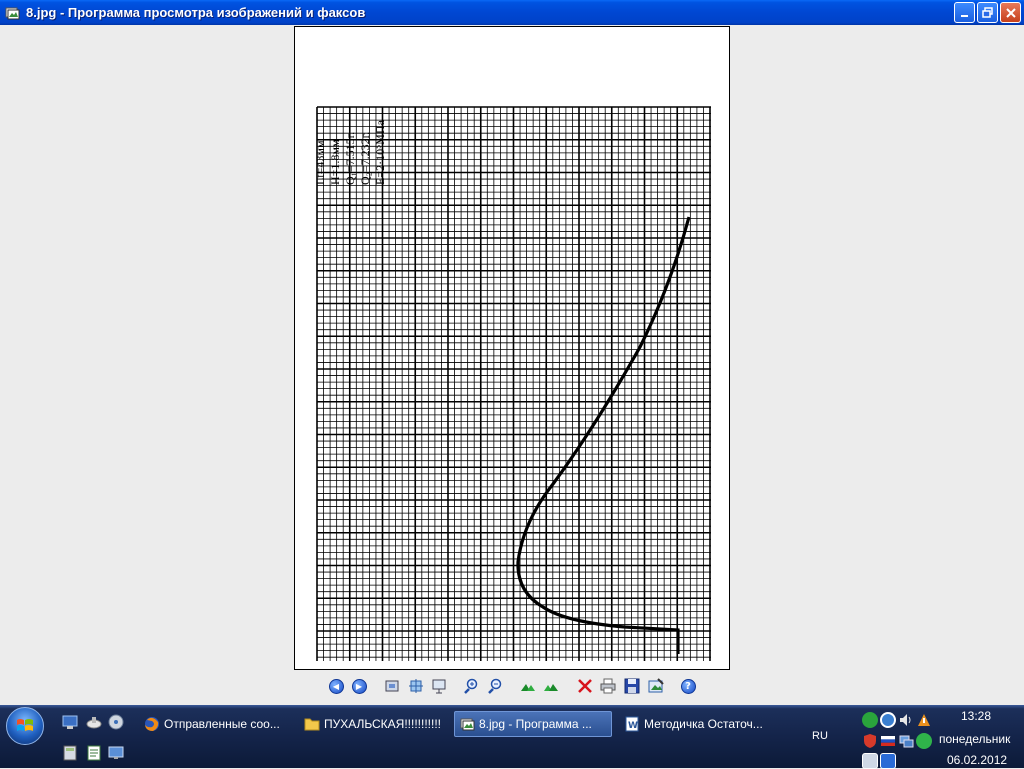 This screenshot has height=769, width=1024. I want to click on print-button, so click(608, 686).